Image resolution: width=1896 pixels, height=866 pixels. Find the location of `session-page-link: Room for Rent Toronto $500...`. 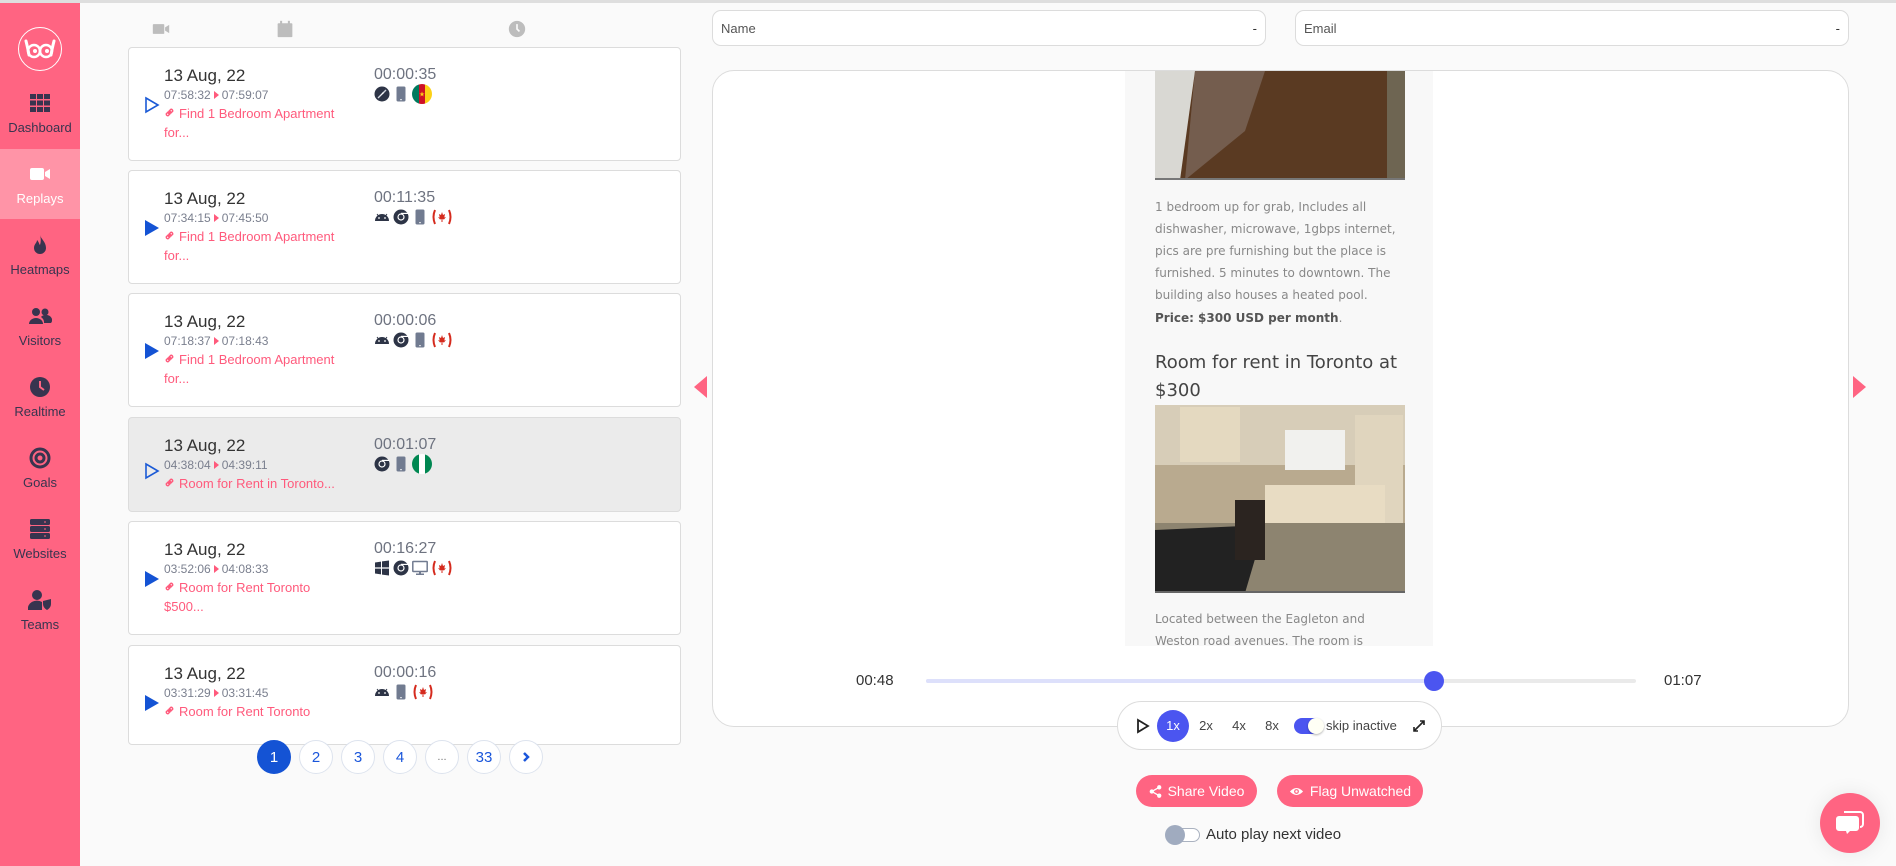

session-page-link: Room for Rent Toronto $500... is located at coordinates (259, 597).